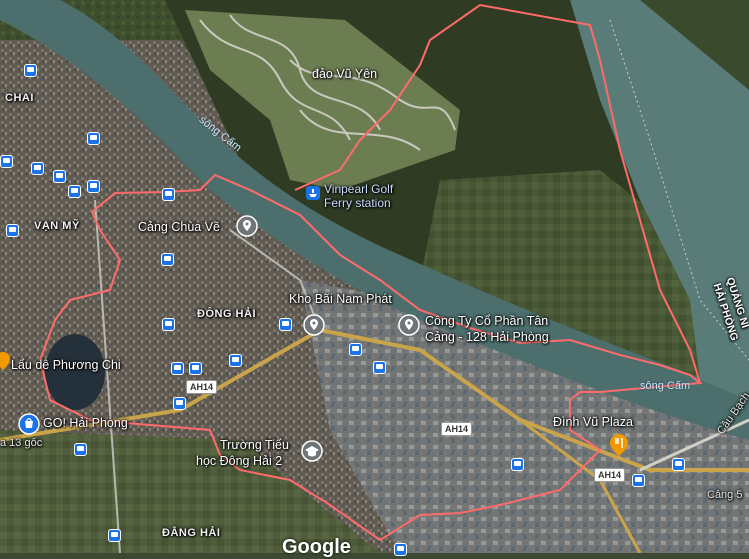 The width and height of the screenshot is (749, 559). Describe the element at coordinates (179, 227) in the screenshot. I see `label-cang-chua-ve: Cảng Chùa Vẽ` at that location.